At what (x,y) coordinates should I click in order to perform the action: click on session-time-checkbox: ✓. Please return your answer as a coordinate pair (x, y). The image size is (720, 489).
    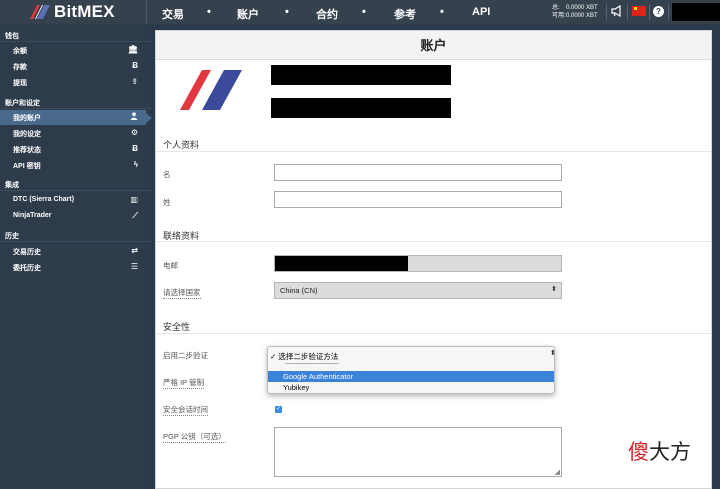
    Looking at the image, I should click on (278, 409).